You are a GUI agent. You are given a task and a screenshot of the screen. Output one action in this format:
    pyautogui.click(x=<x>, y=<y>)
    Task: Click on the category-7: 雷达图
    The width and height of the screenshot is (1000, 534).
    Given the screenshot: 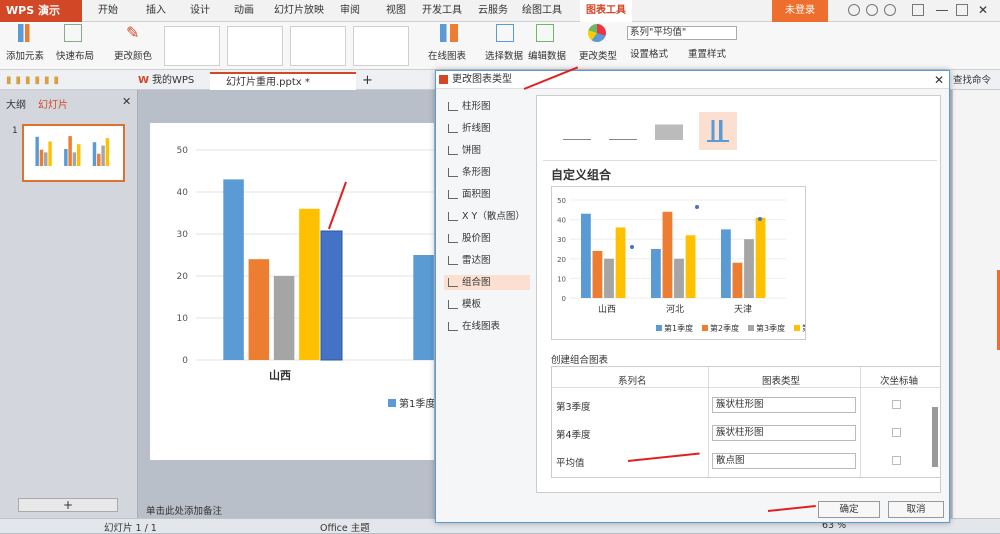 What is the action you would take?
    pyautogui.click(x=487, y=260)
    